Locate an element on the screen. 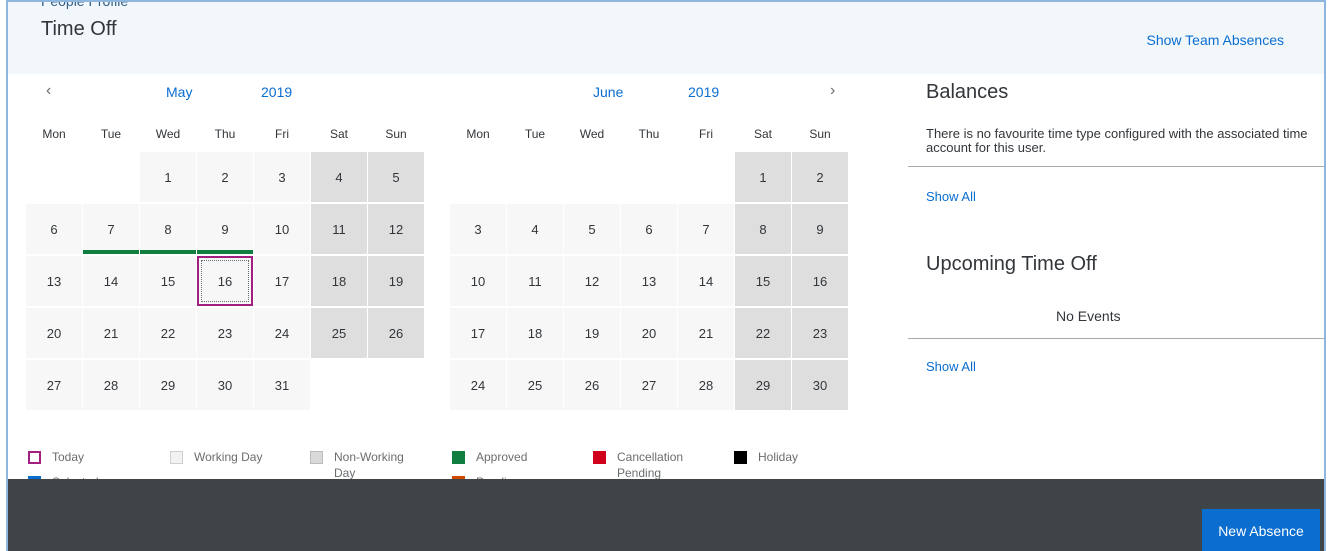 Image resolution: width=1332 pixels, height=551 pixels. upcoming-show-all-link: Show All is located at coordinates (951, 366).